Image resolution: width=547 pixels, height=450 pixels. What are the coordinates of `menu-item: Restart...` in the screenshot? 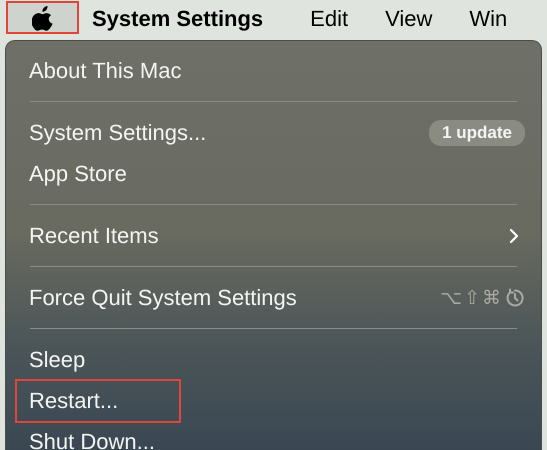 It's located at (98, 400).